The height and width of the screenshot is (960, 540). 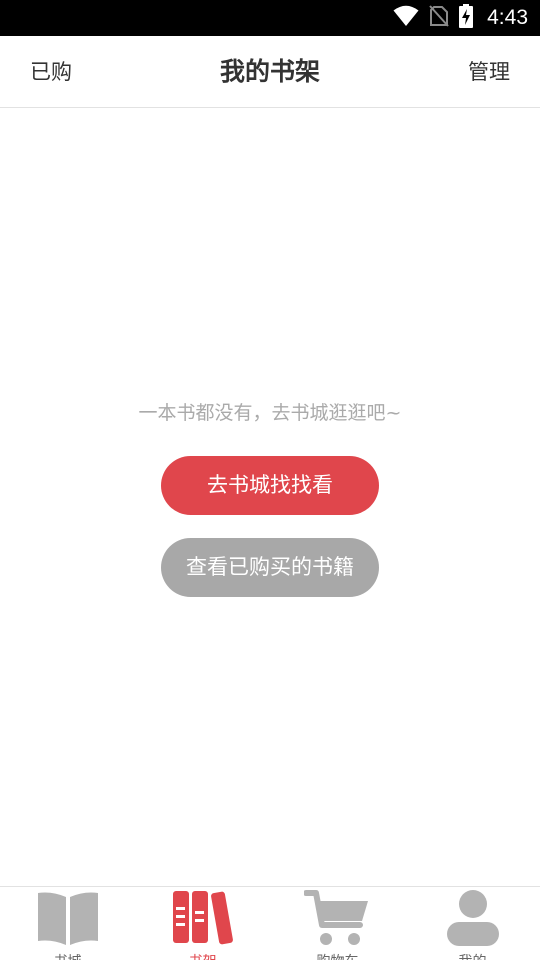 I want to click on tab-bookstore: 书城, so click(x=67, y=923).